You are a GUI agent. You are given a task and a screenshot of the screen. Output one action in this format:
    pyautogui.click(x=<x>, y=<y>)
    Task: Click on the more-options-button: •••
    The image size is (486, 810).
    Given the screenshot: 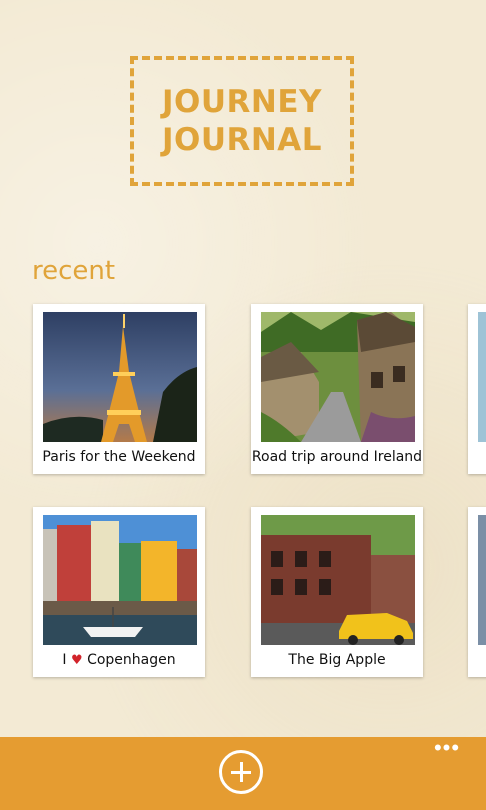 What is the action you would take?
    pyautogui.click(x=447, y=749)
    